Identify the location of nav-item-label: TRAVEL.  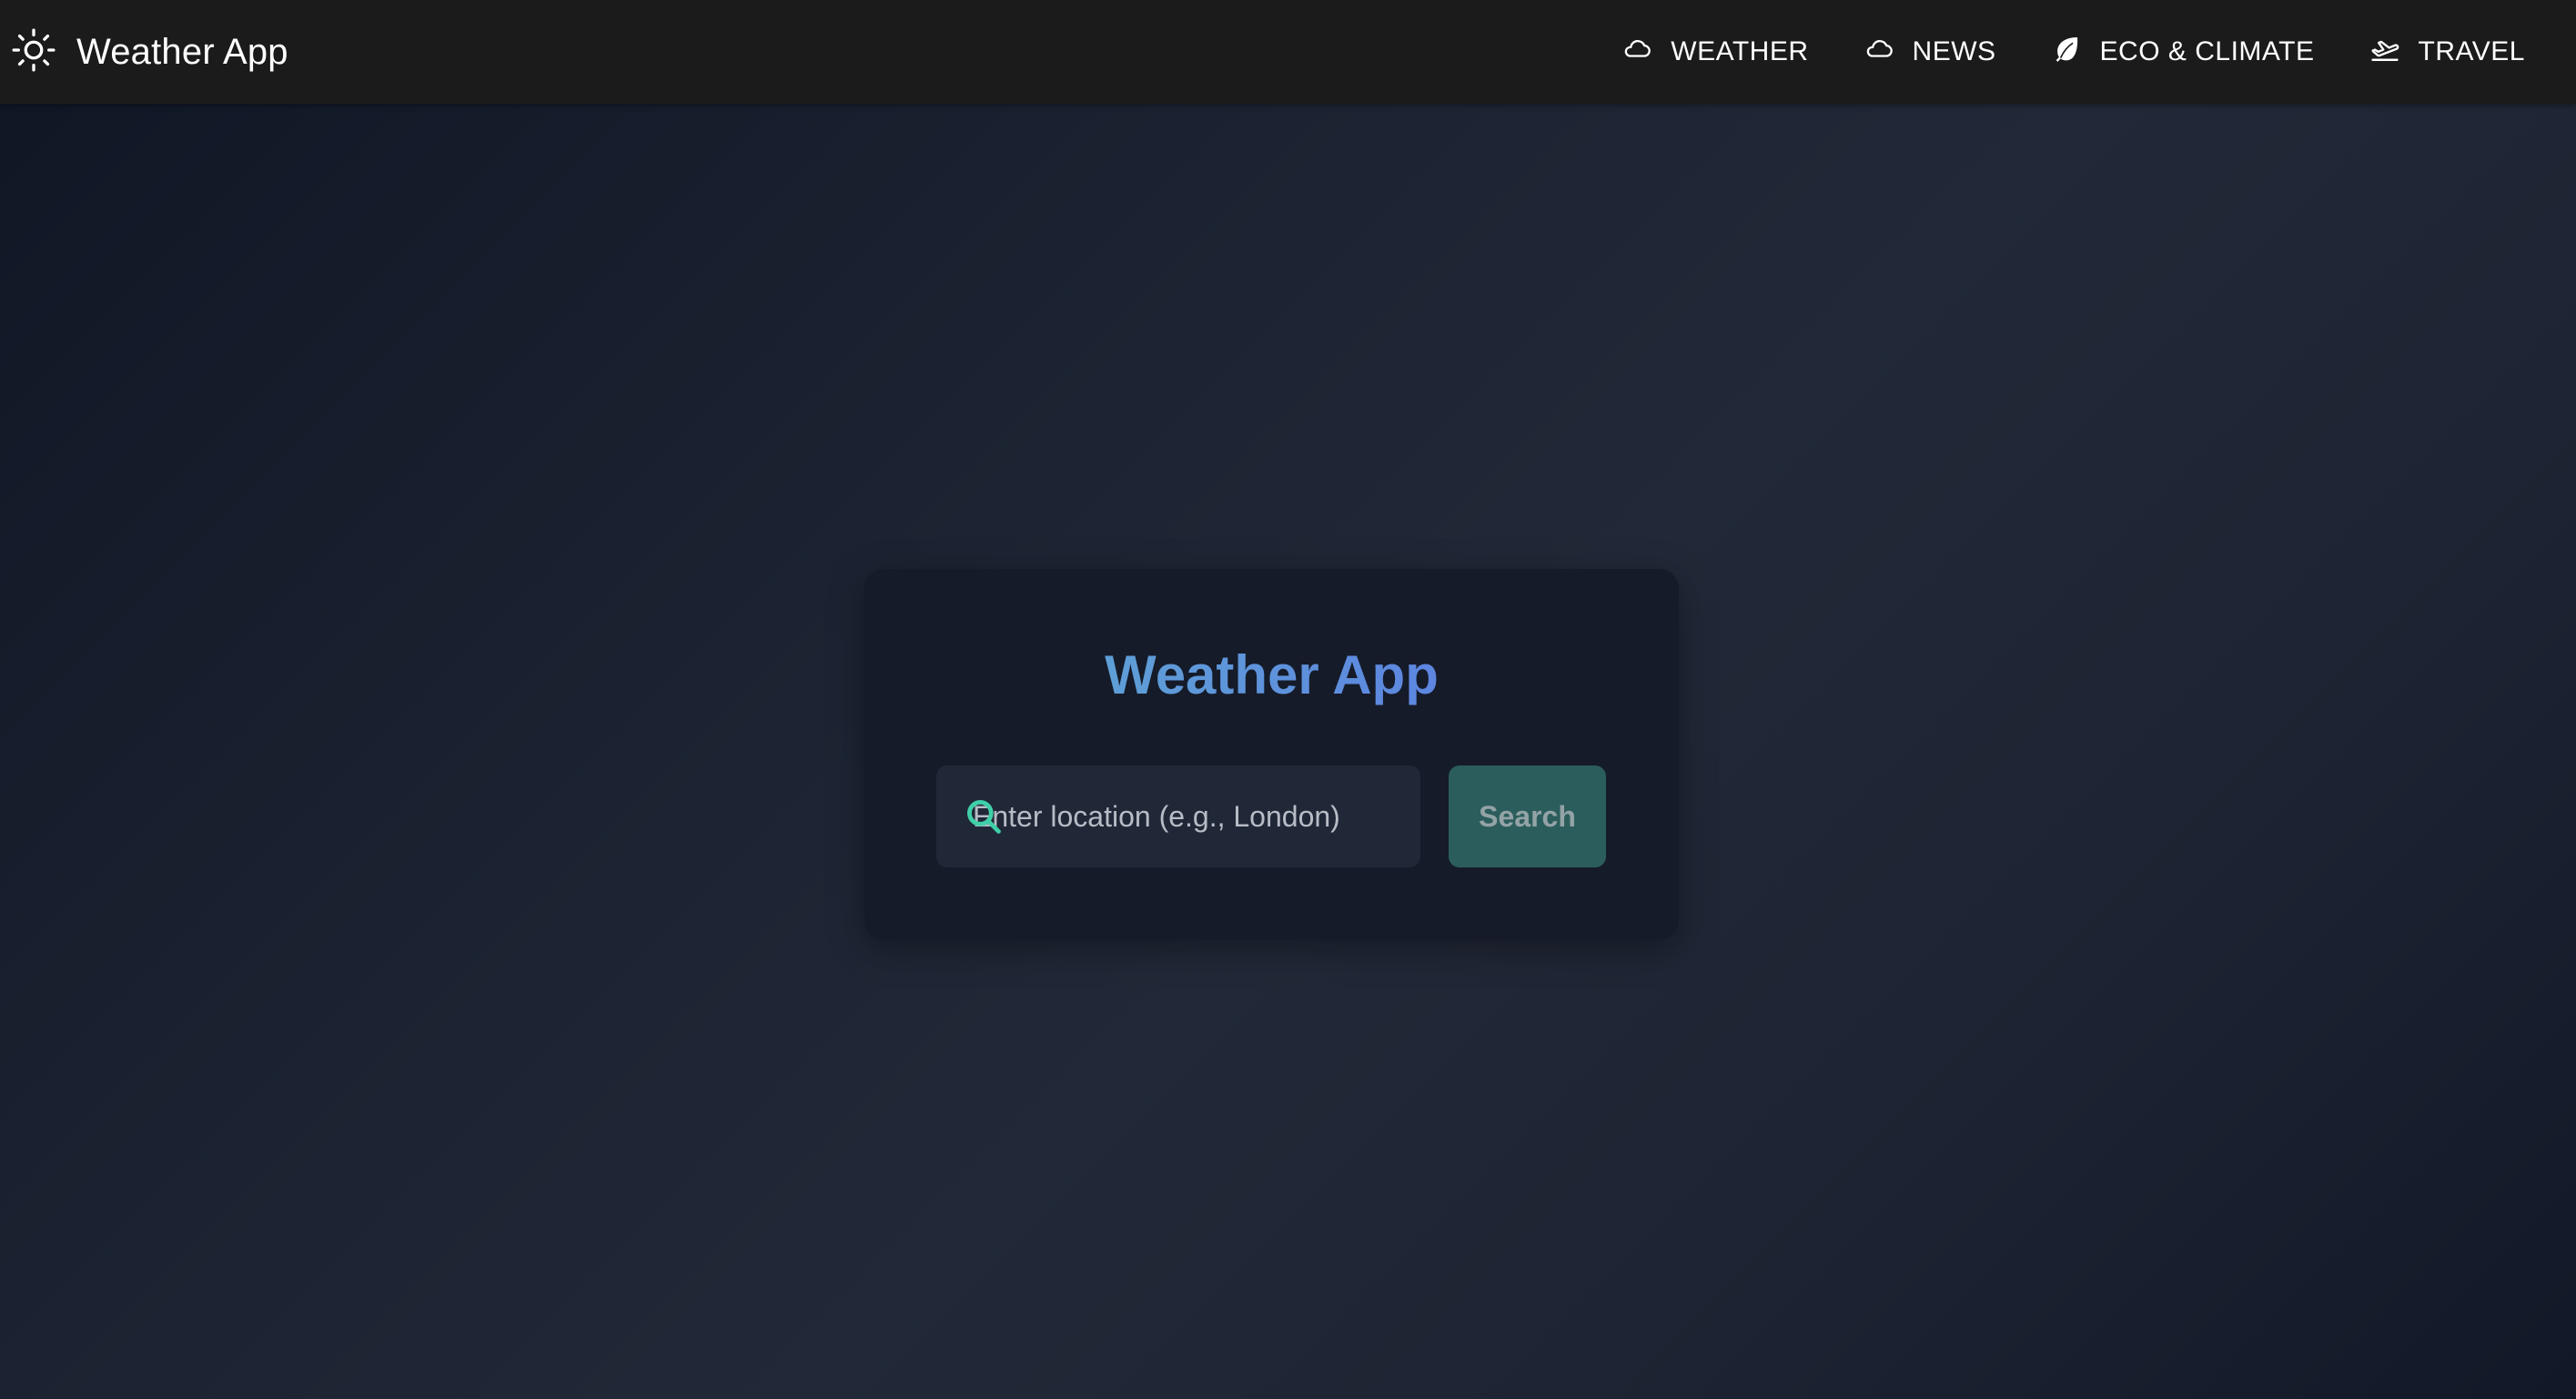
(2471, 51).